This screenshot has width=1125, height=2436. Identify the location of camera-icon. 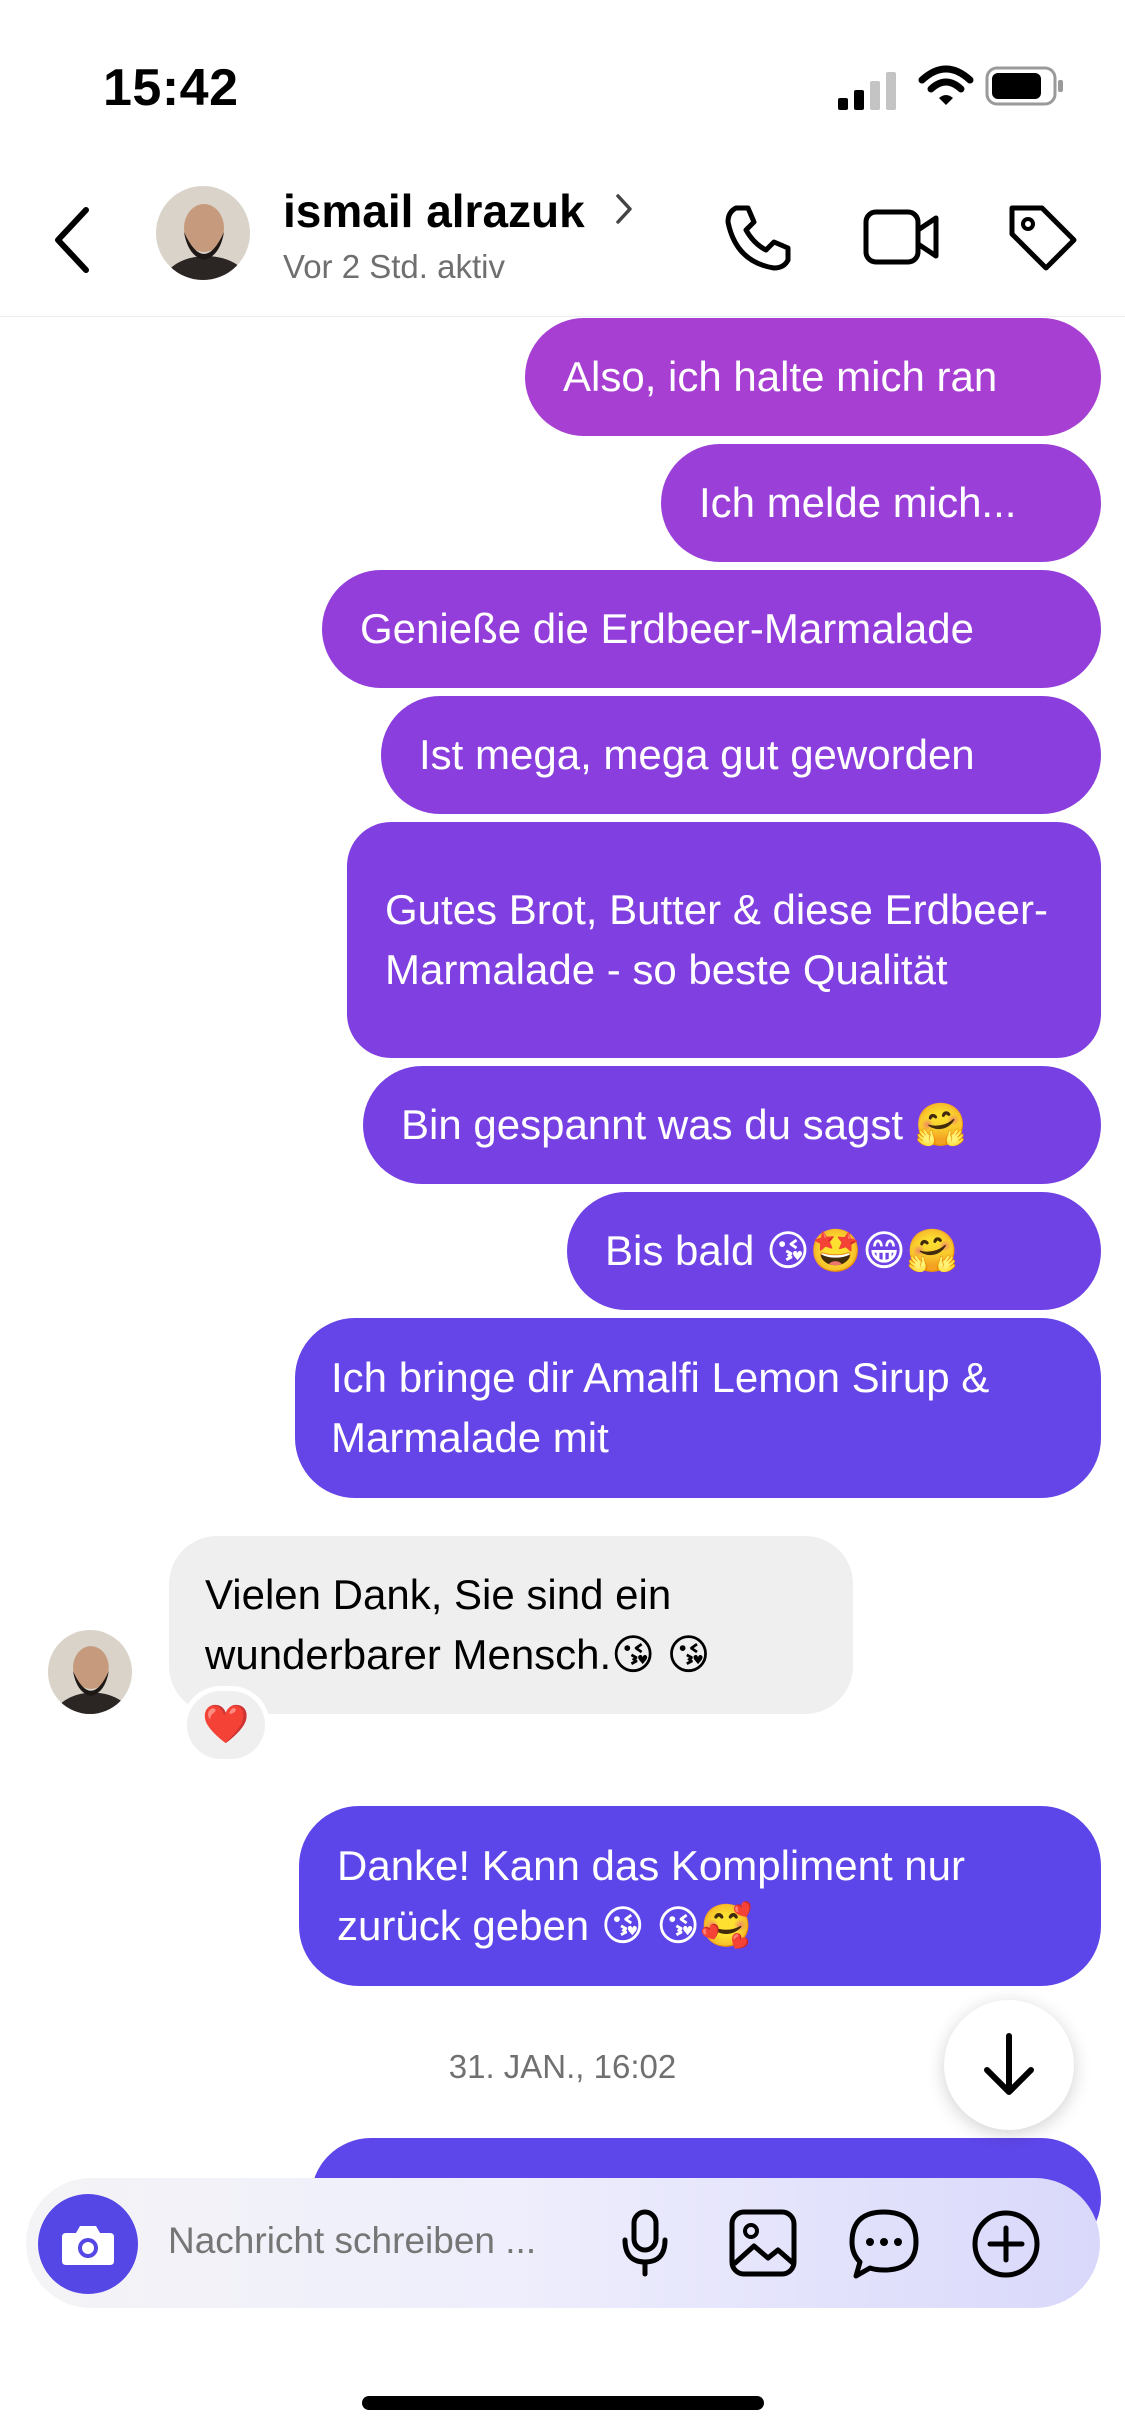
(88, 2245).